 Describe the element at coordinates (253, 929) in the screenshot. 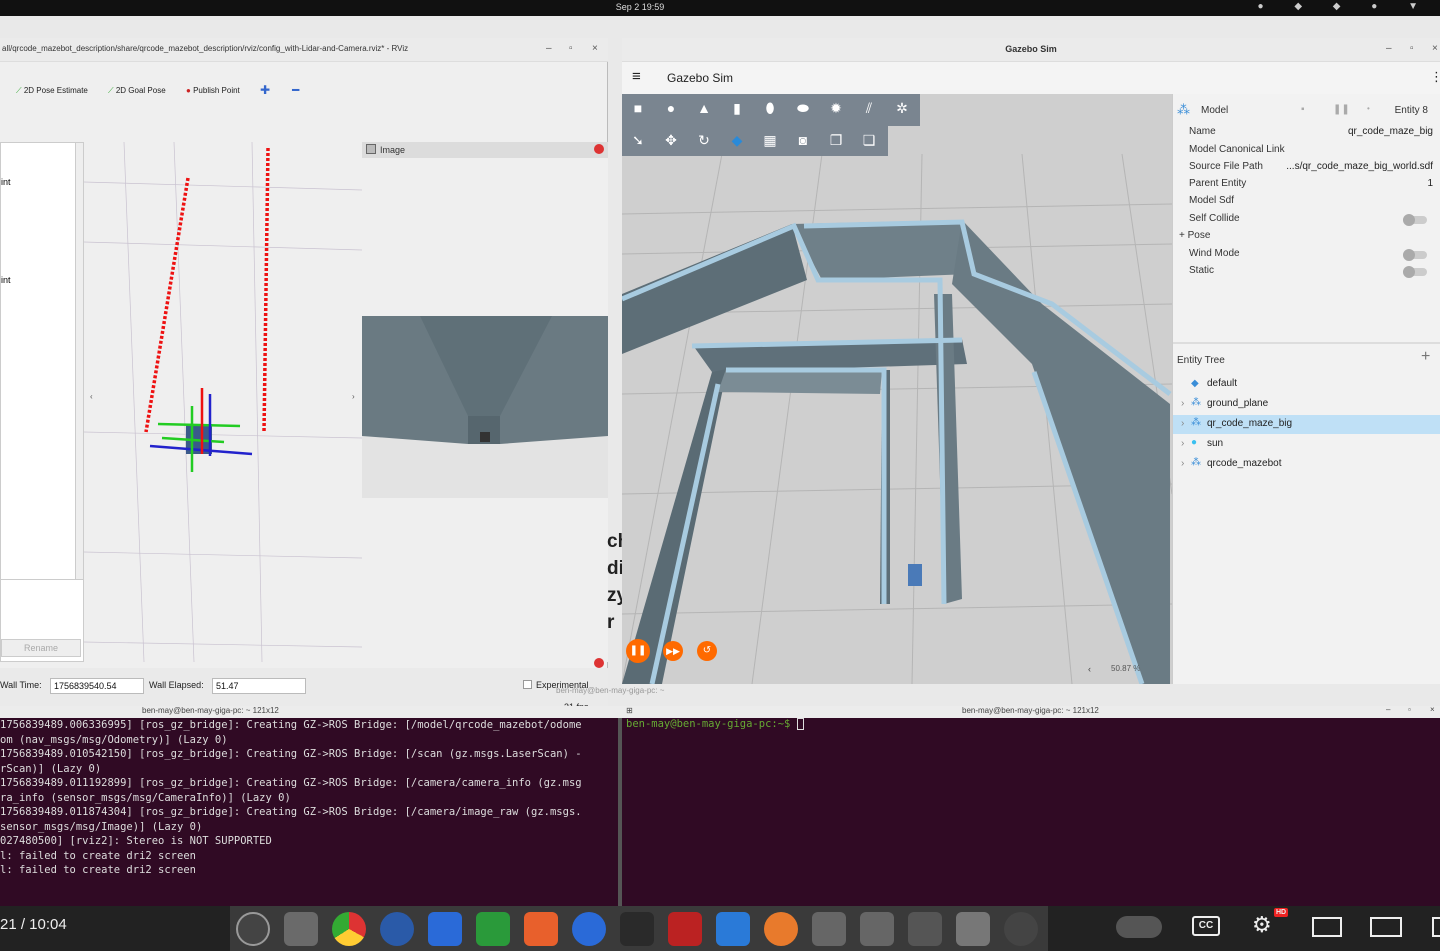

I see `settings-app-icon` at that location.